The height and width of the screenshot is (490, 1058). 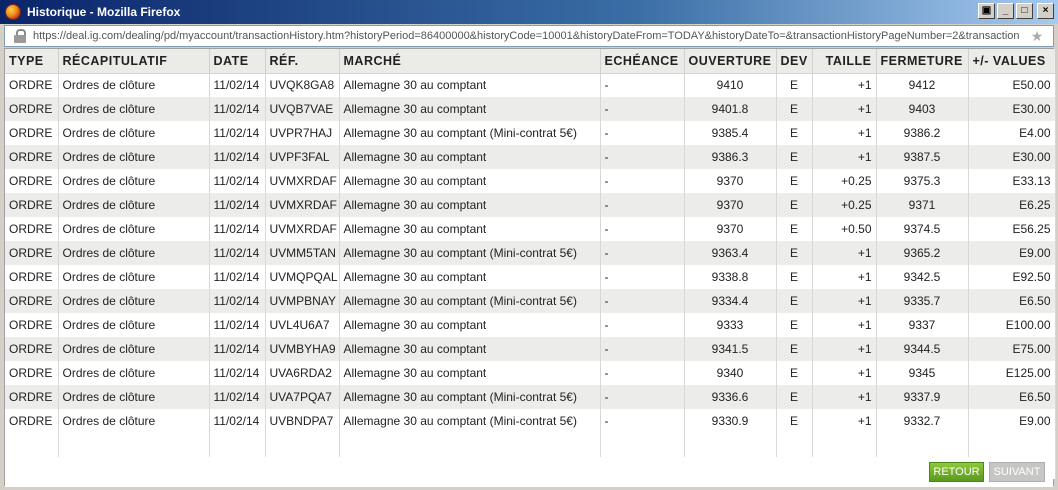 What do you see at coordinates (730, 325) in the screenshot?
I see `cell-ouverture: 9333` at bounding box center [730, 325].